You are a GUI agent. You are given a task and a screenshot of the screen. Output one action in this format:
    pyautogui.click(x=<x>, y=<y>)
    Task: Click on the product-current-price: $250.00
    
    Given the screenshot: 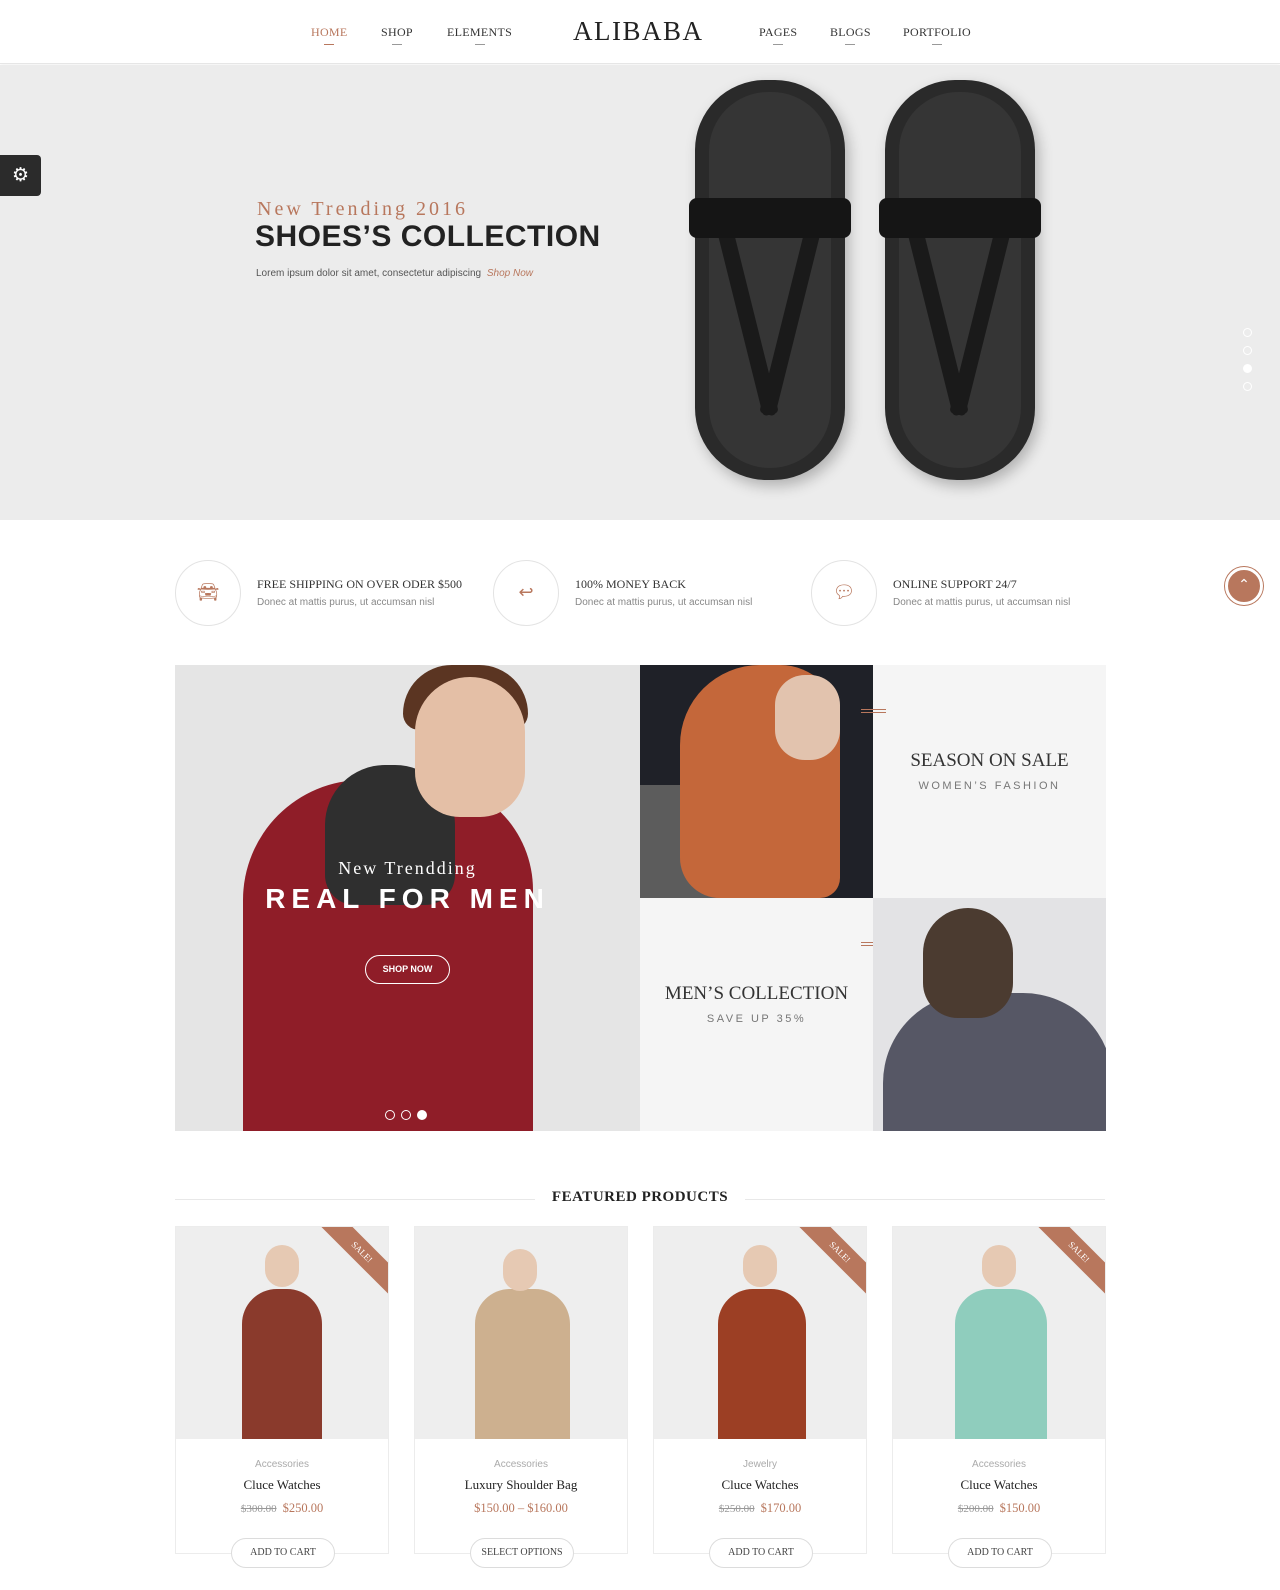 What is the action you would take?
    pyautogui.click(x=303, y=1508)
    